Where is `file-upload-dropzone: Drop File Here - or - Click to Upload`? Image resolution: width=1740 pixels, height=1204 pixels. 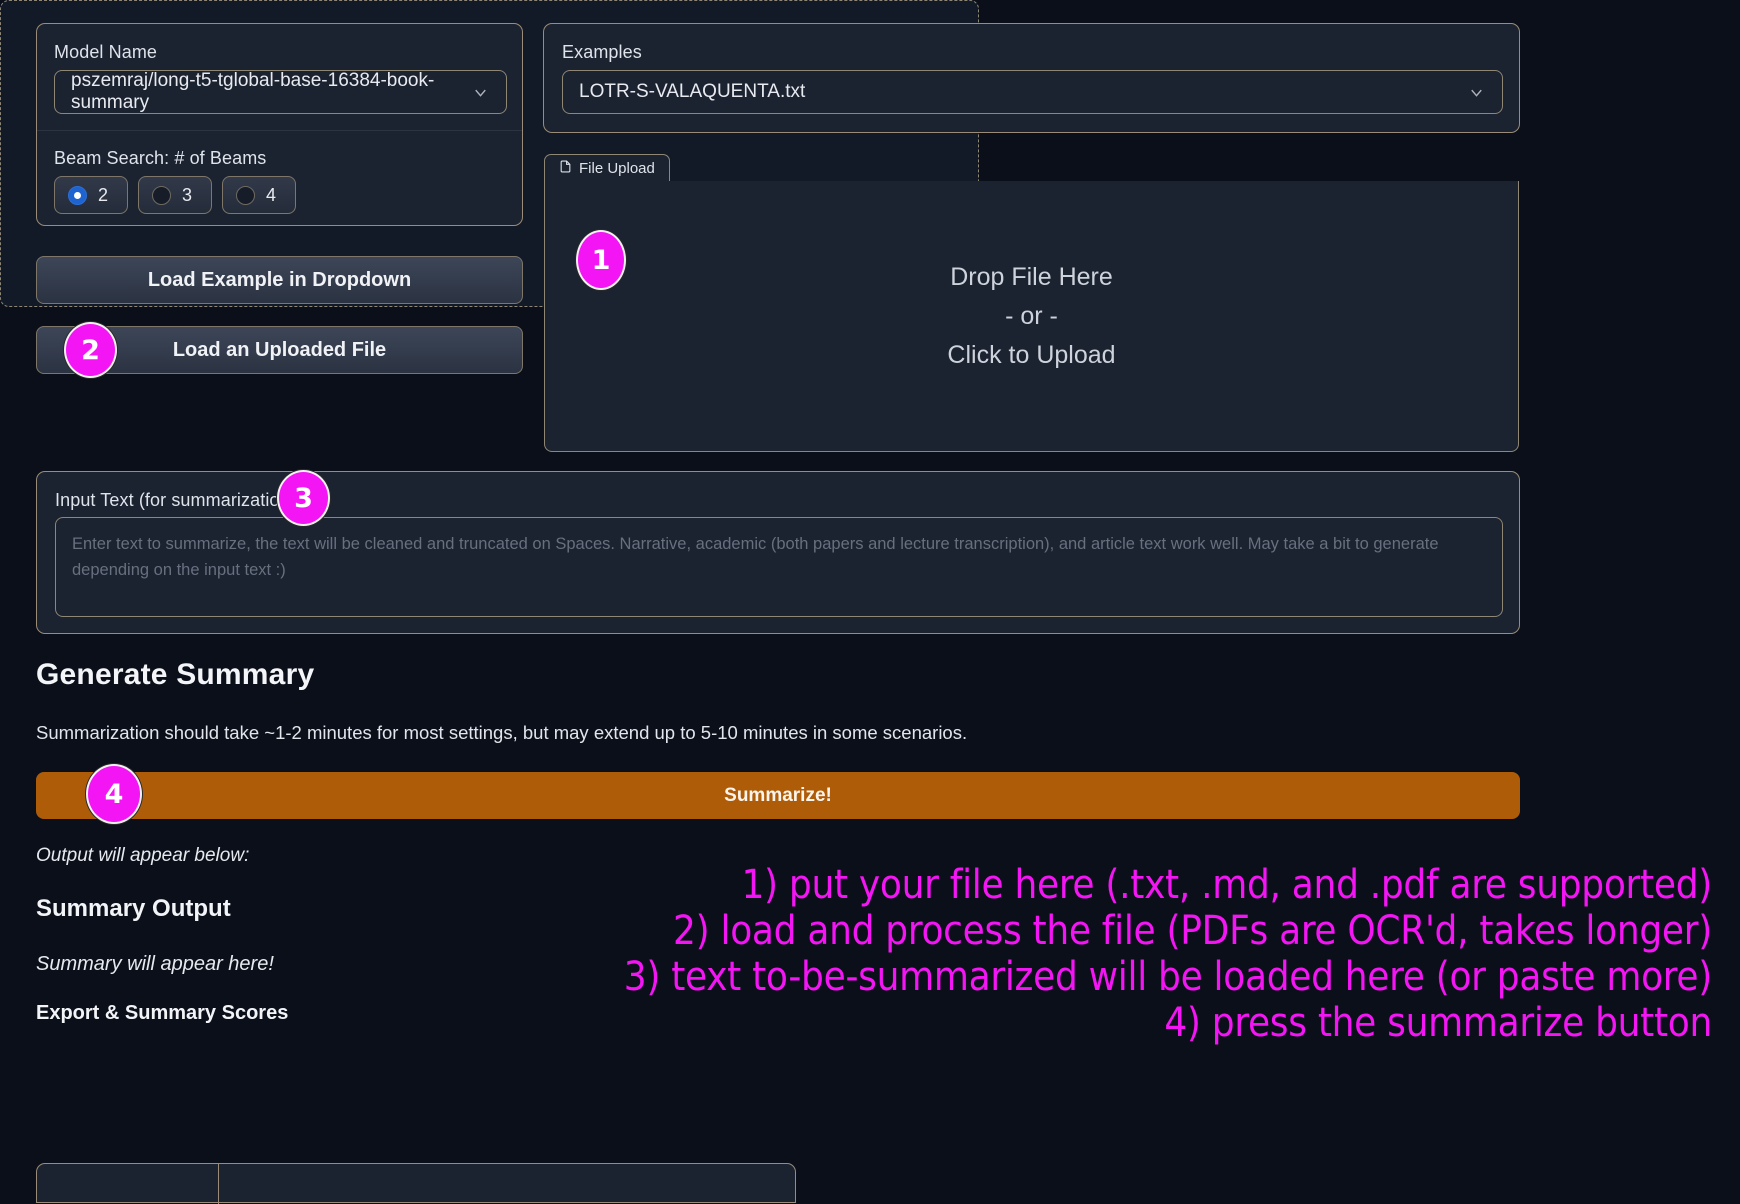 file-upload-dropzone: Drop File Here - or - Click to Upload is located at coordinates (1031, 316).